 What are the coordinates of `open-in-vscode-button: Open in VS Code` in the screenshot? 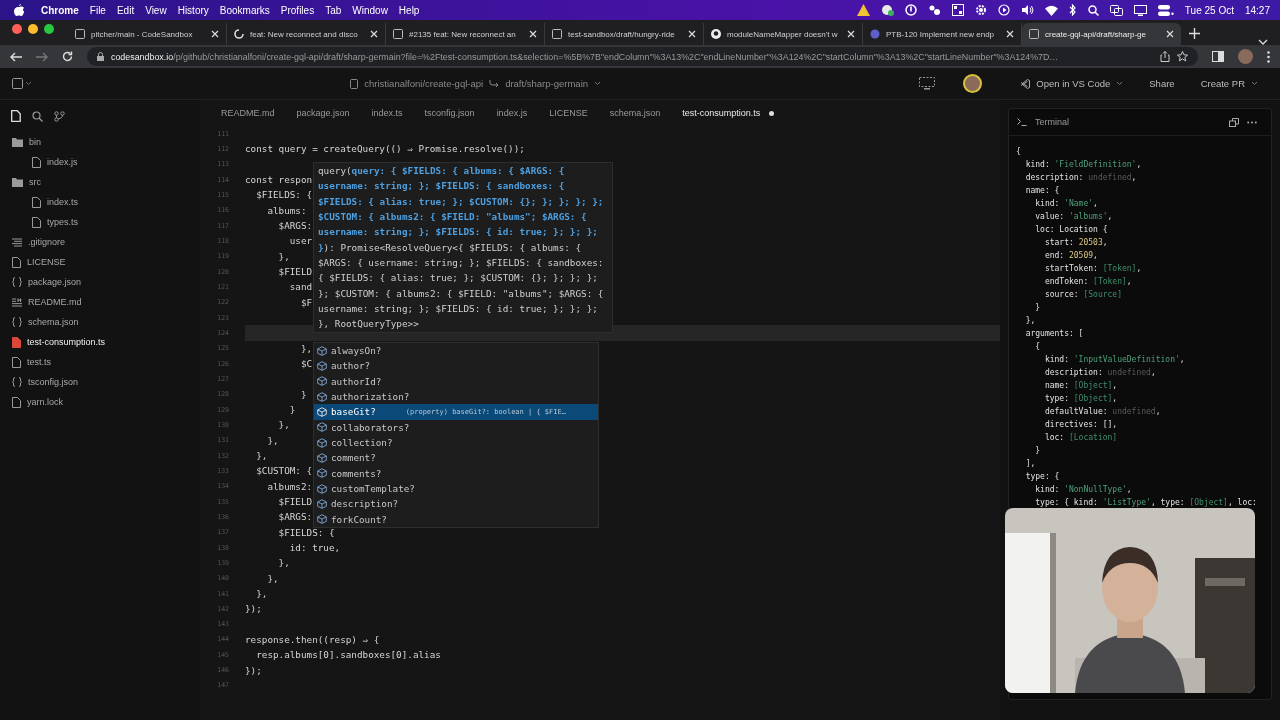 It's located at (1072, 83).